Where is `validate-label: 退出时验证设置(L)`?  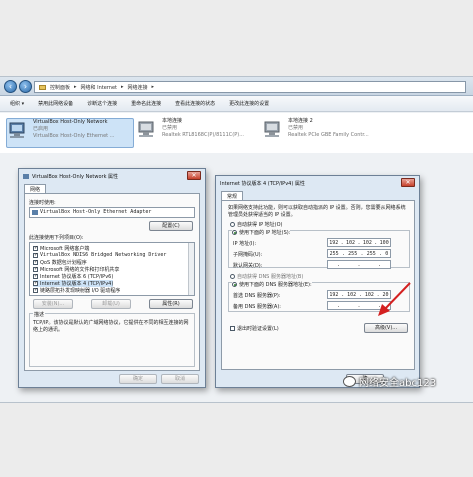 validate-label: 退出时验证设置(L) is located at coordinates (258, 329).